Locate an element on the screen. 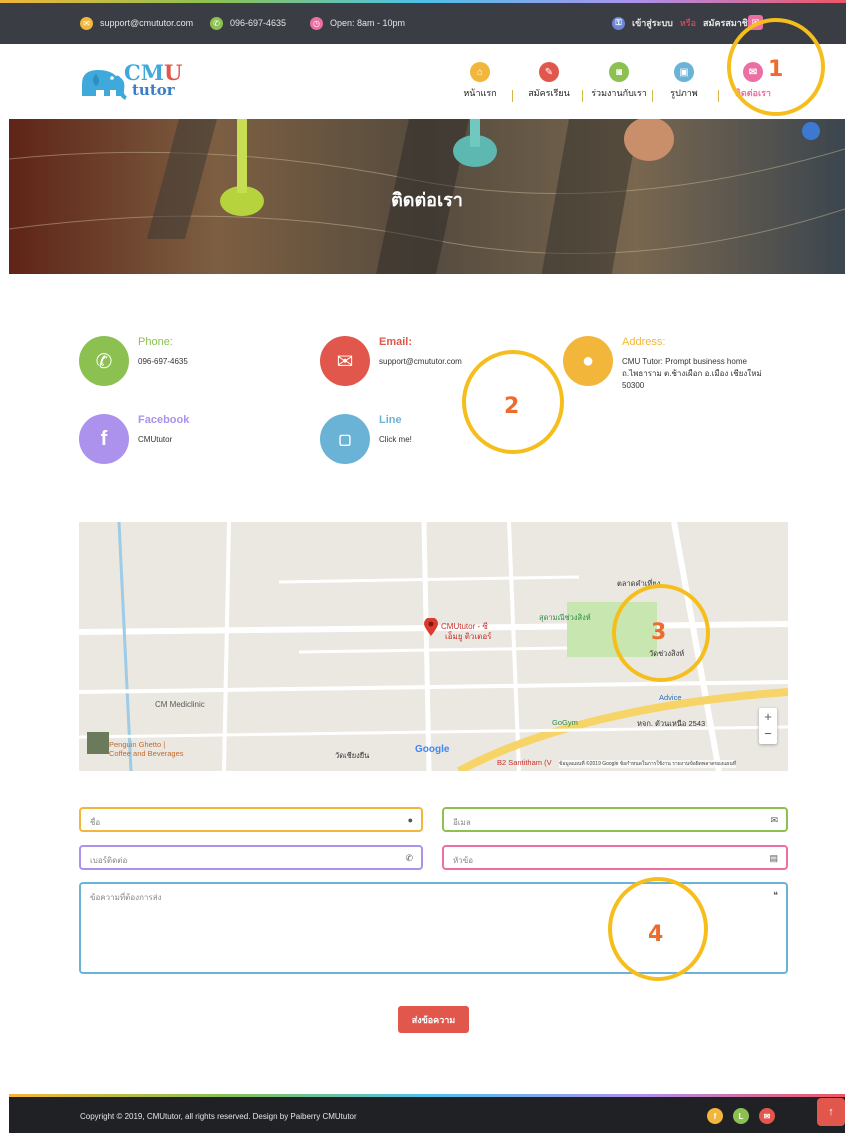 The height and width of the screenshot is (1133, 846). address-line-3: 50300 is located at coordinates (633, 385).